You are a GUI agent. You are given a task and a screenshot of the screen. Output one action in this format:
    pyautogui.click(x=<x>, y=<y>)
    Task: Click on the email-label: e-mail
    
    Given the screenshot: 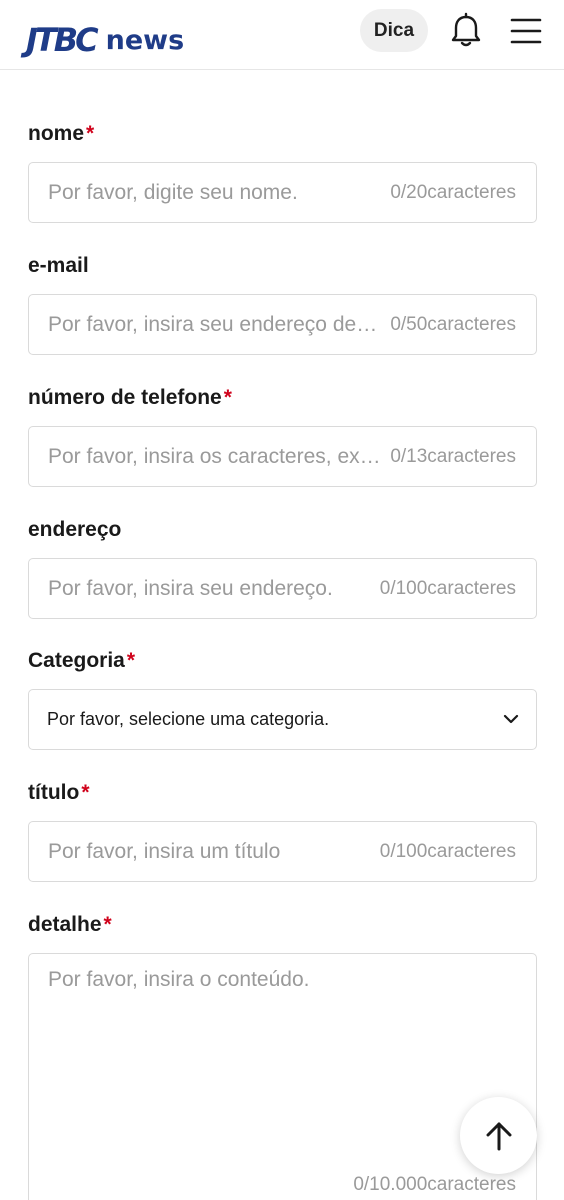 What is the action you would take?
    pyautogui.click(x=58, y=266)
    